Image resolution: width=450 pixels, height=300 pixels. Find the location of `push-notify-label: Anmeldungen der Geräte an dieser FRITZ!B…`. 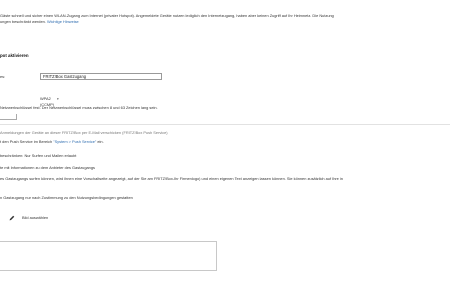

push-notify-label: Anmeldungen der Geräte an dieser FRITZ!B… is located at coordinates (84, 132).